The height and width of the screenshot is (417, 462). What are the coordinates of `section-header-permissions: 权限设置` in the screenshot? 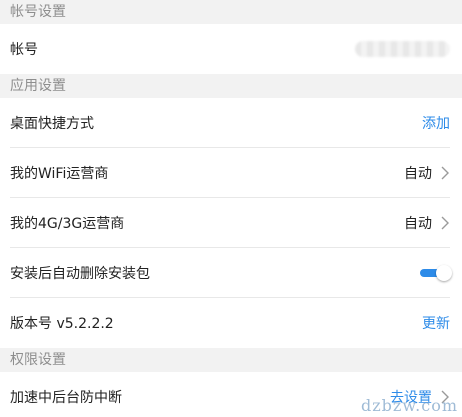 It's located at (231, 360).